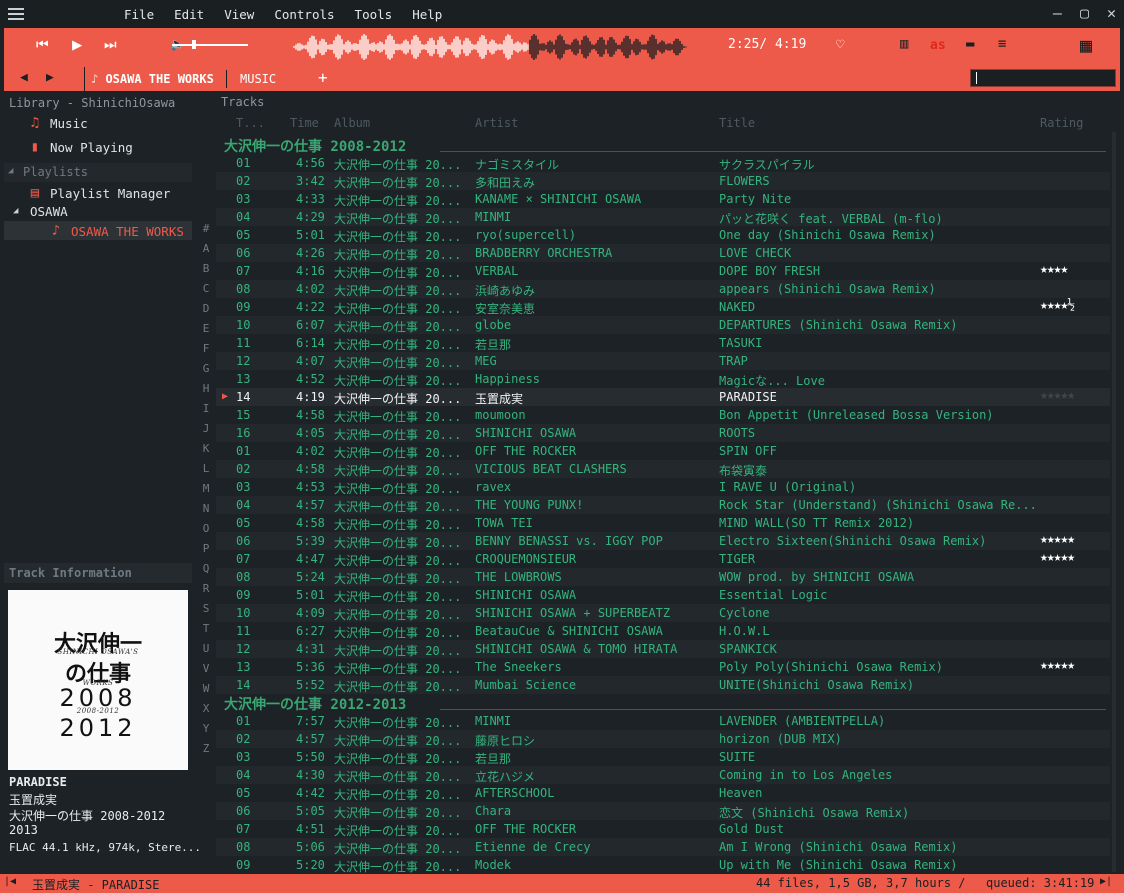 The image size is (1124, 893). What do you see at coordinates (206, 452) in the screenshot?
I see `alpha-index-item: K` at bounding box center [206, 452].